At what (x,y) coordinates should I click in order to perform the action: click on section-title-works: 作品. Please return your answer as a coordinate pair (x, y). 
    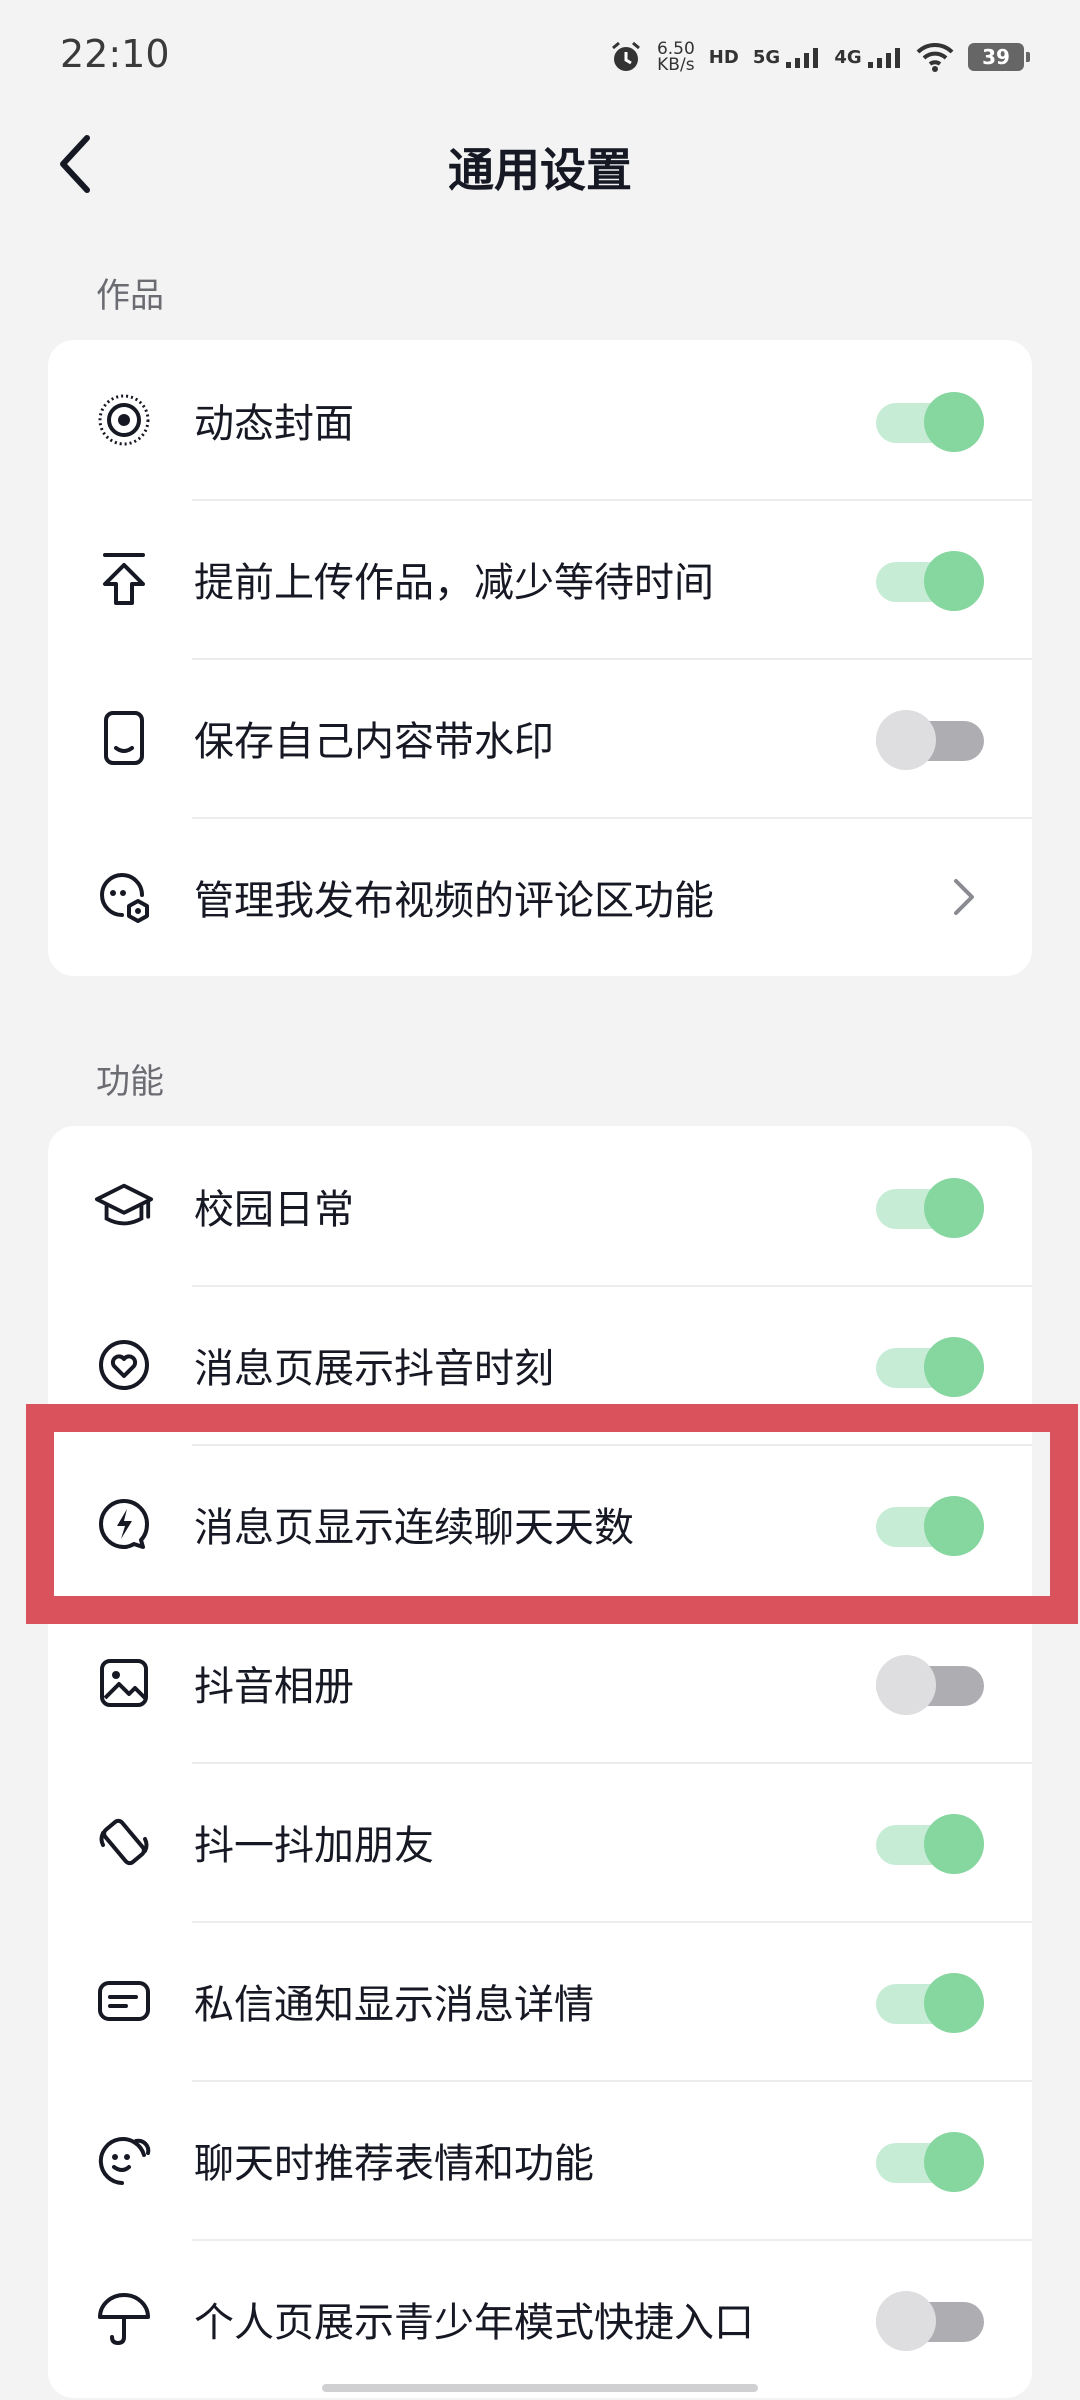
    Looking at the image, I should click on (130, 296).